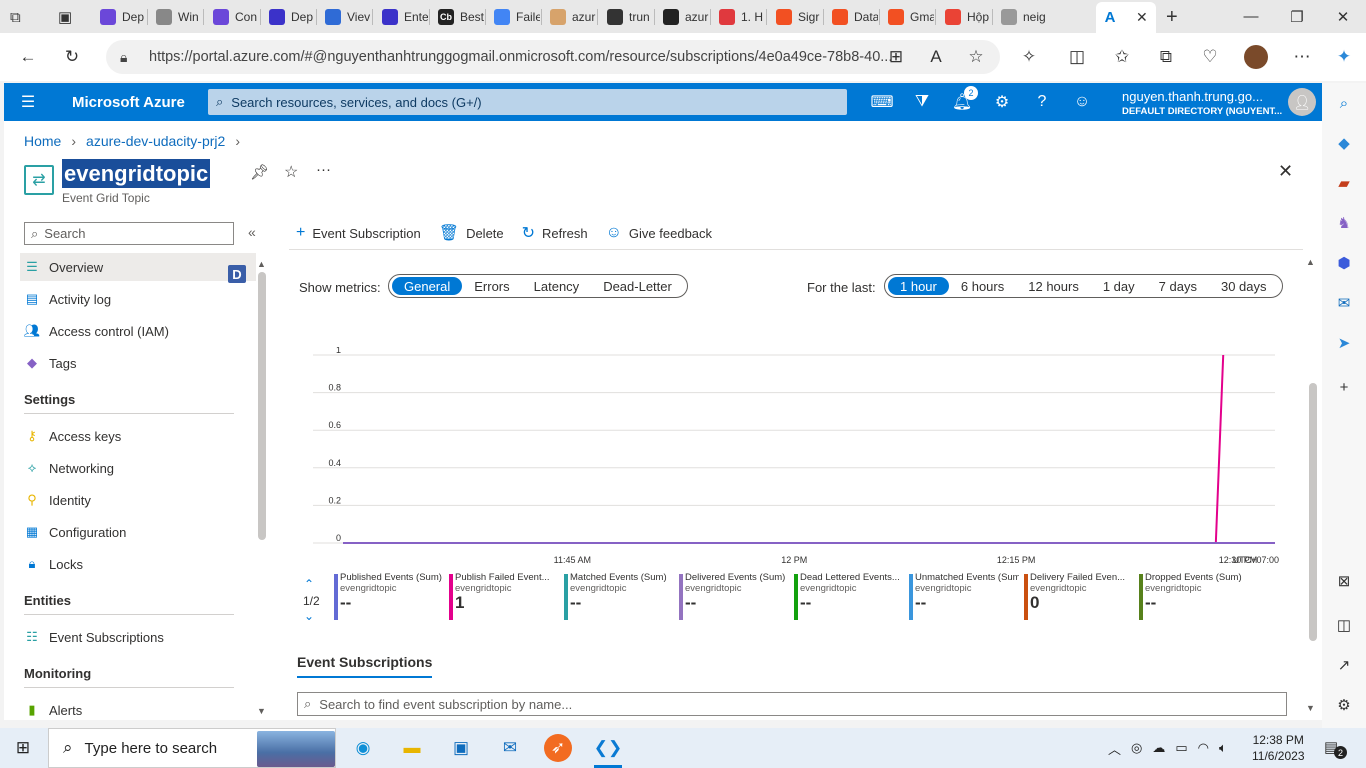 The height and width of the screenshot is (768, 1366). I want to click on windows-start-icon: ⊞, so click(23, 748).